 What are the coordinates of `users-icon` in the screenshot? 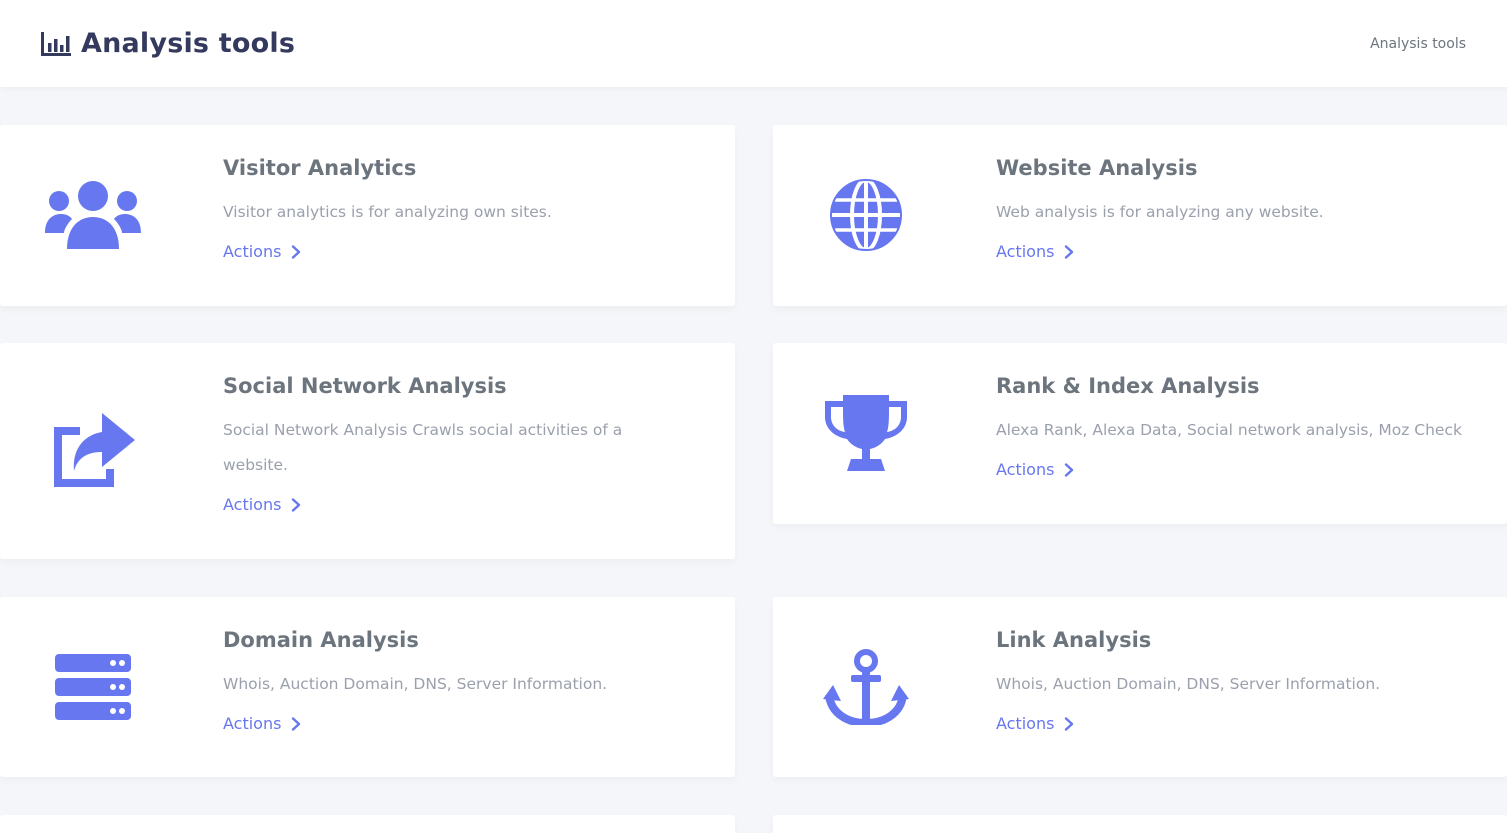 It's located at (92, 215).